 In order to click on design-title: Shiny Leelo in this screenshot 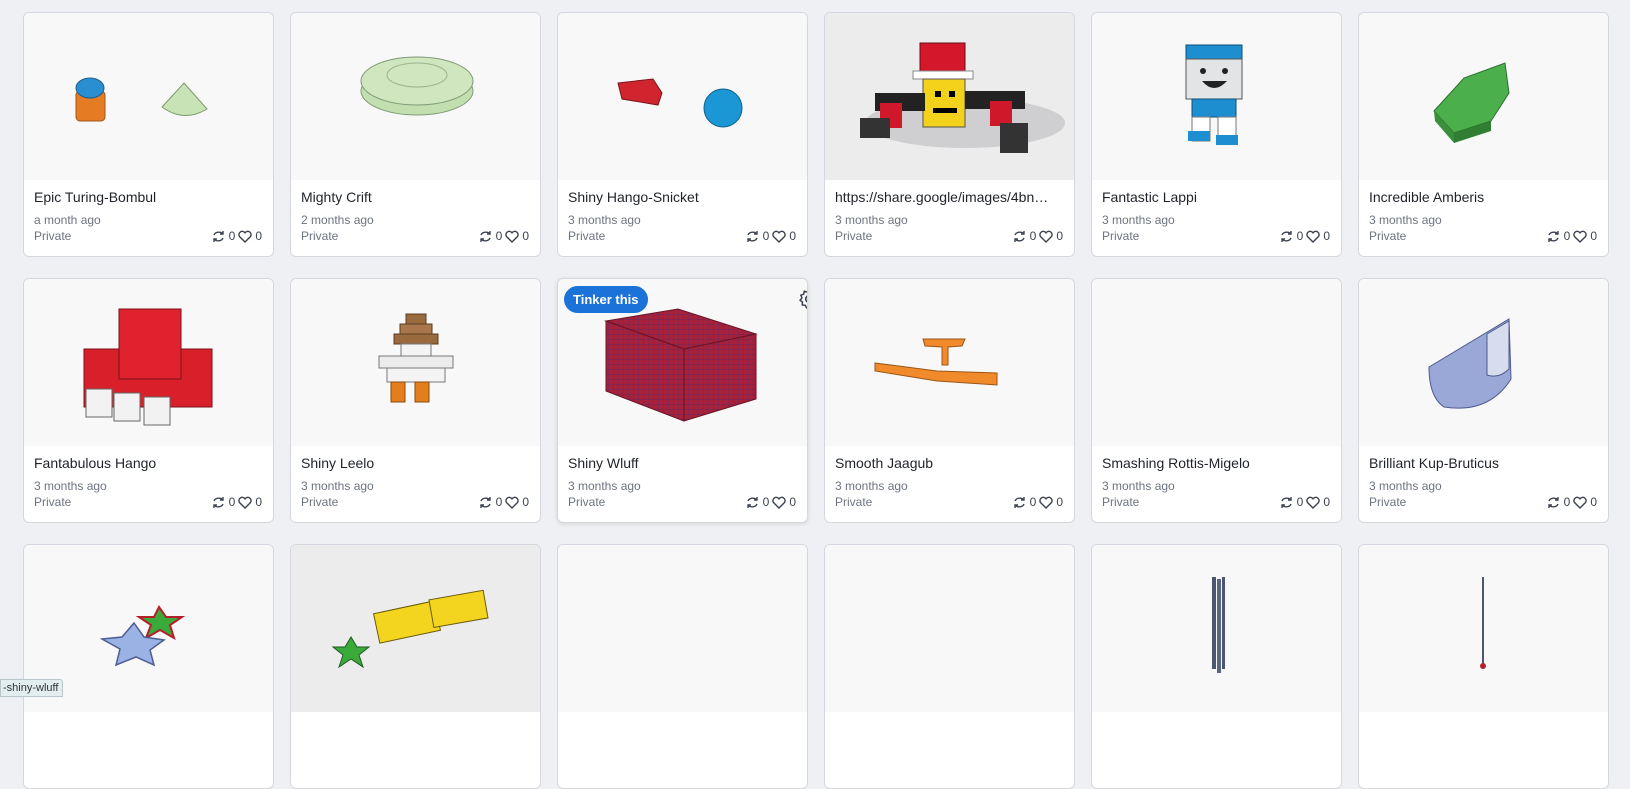, I will do `click(415, 463)`.